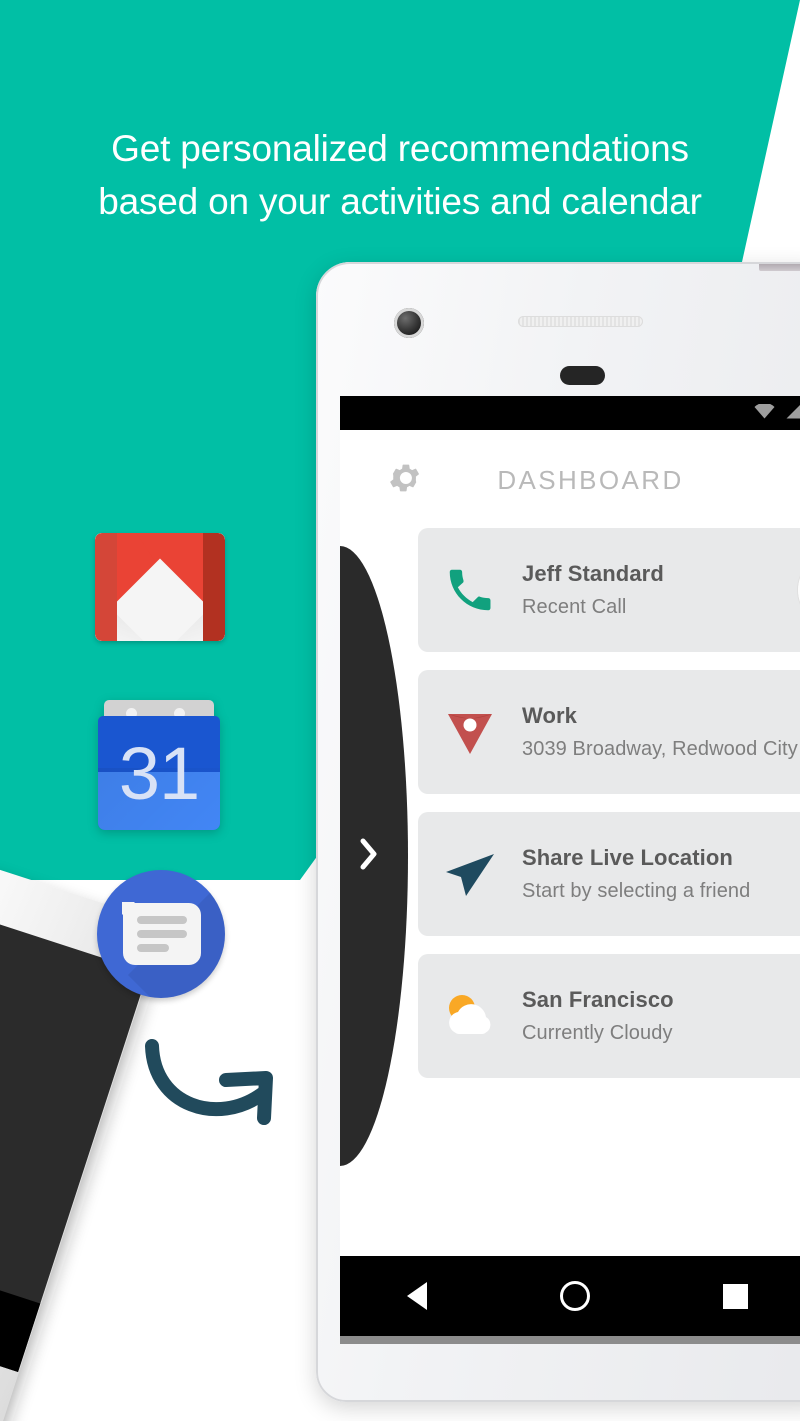  What do you see at coordinates (161, 934) in the screenshot?
I see `google-messages-icon` at bounding box center [161, 934].